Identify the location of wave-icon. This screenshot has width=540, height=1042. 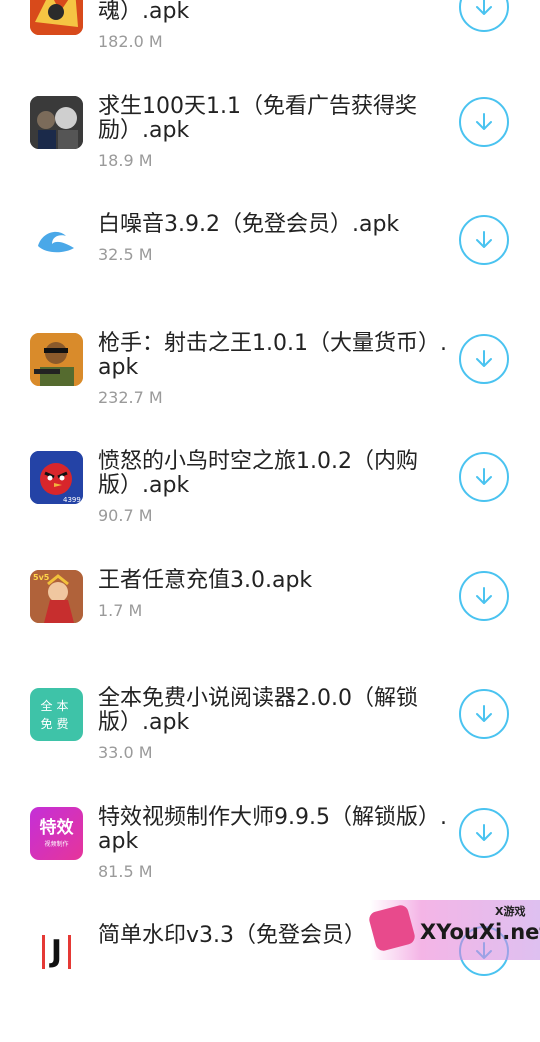
(56, 240).